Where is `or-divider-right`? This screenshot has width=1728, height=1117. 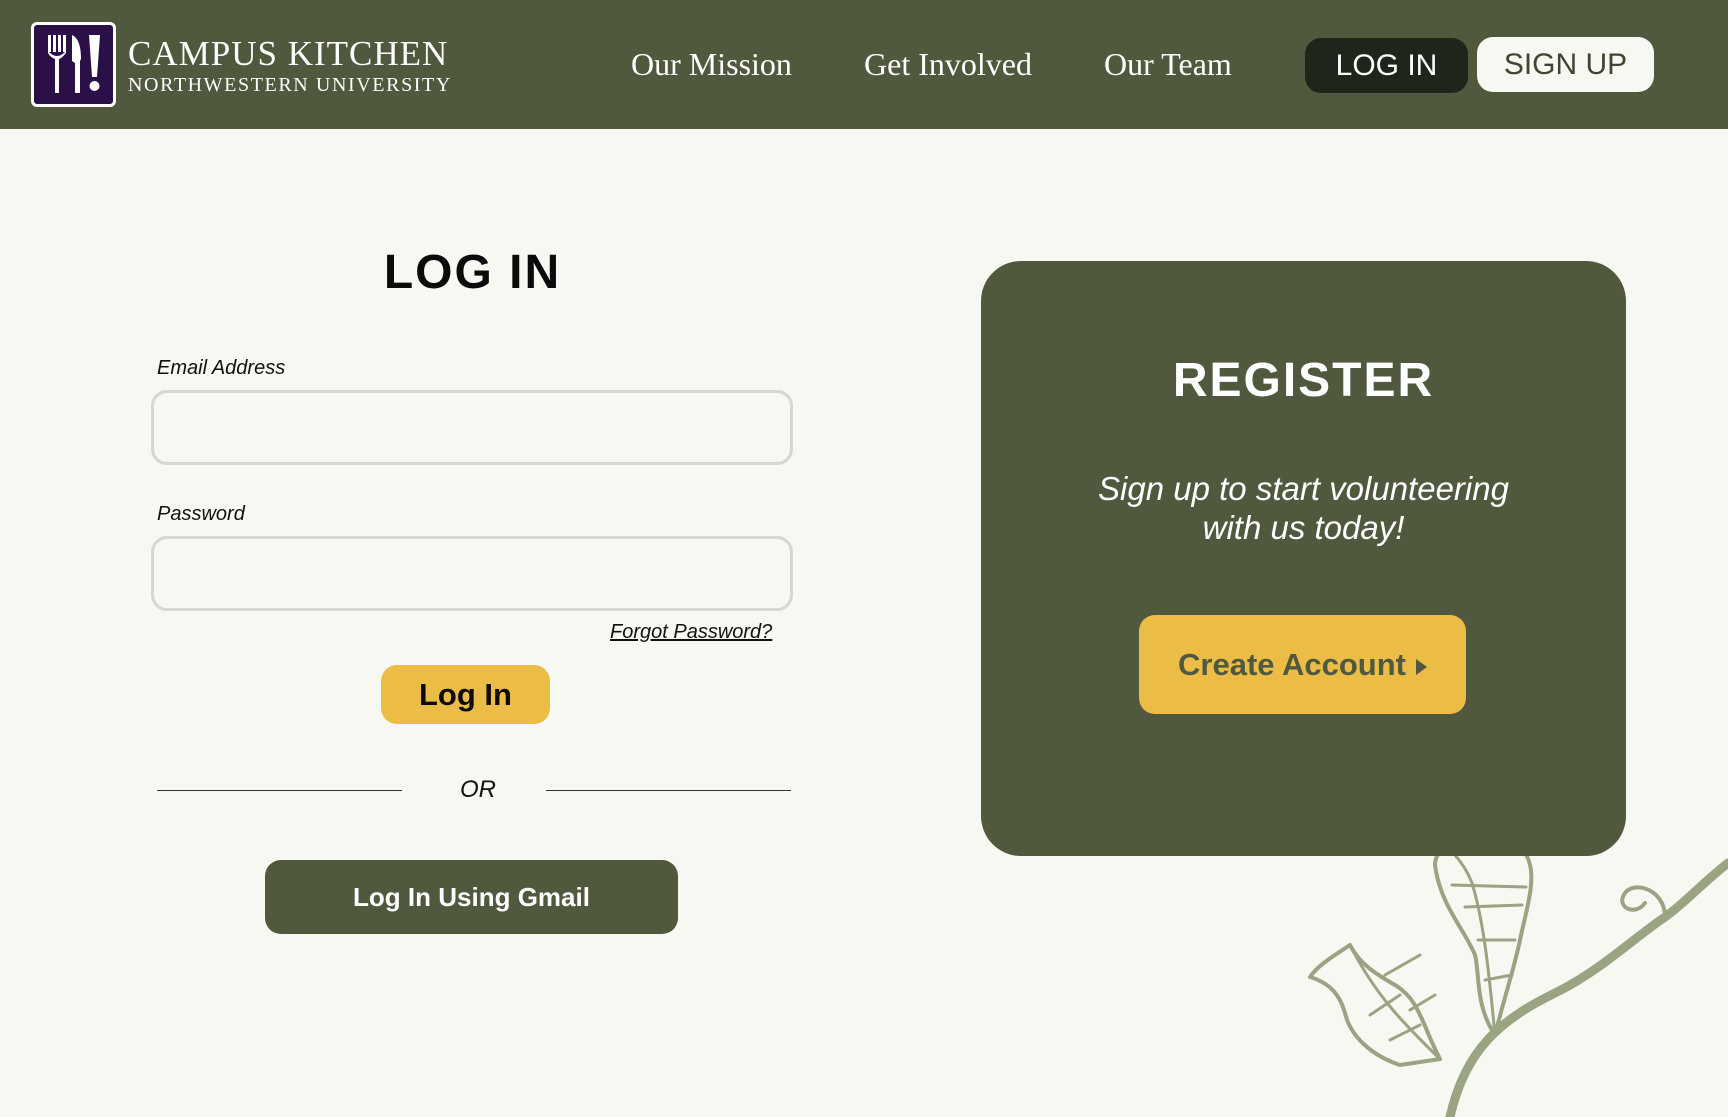
or-divider-right is located at coordinates (668, 790).